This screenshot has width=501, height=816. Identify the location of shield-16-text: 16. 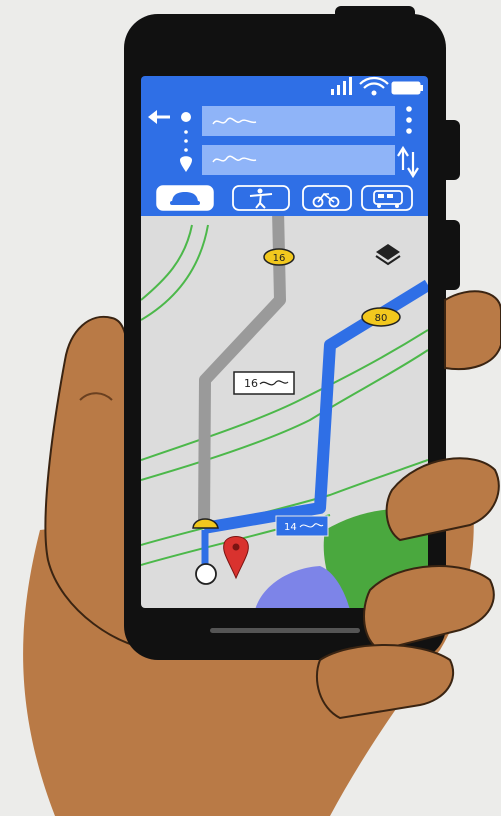
(279, 258).